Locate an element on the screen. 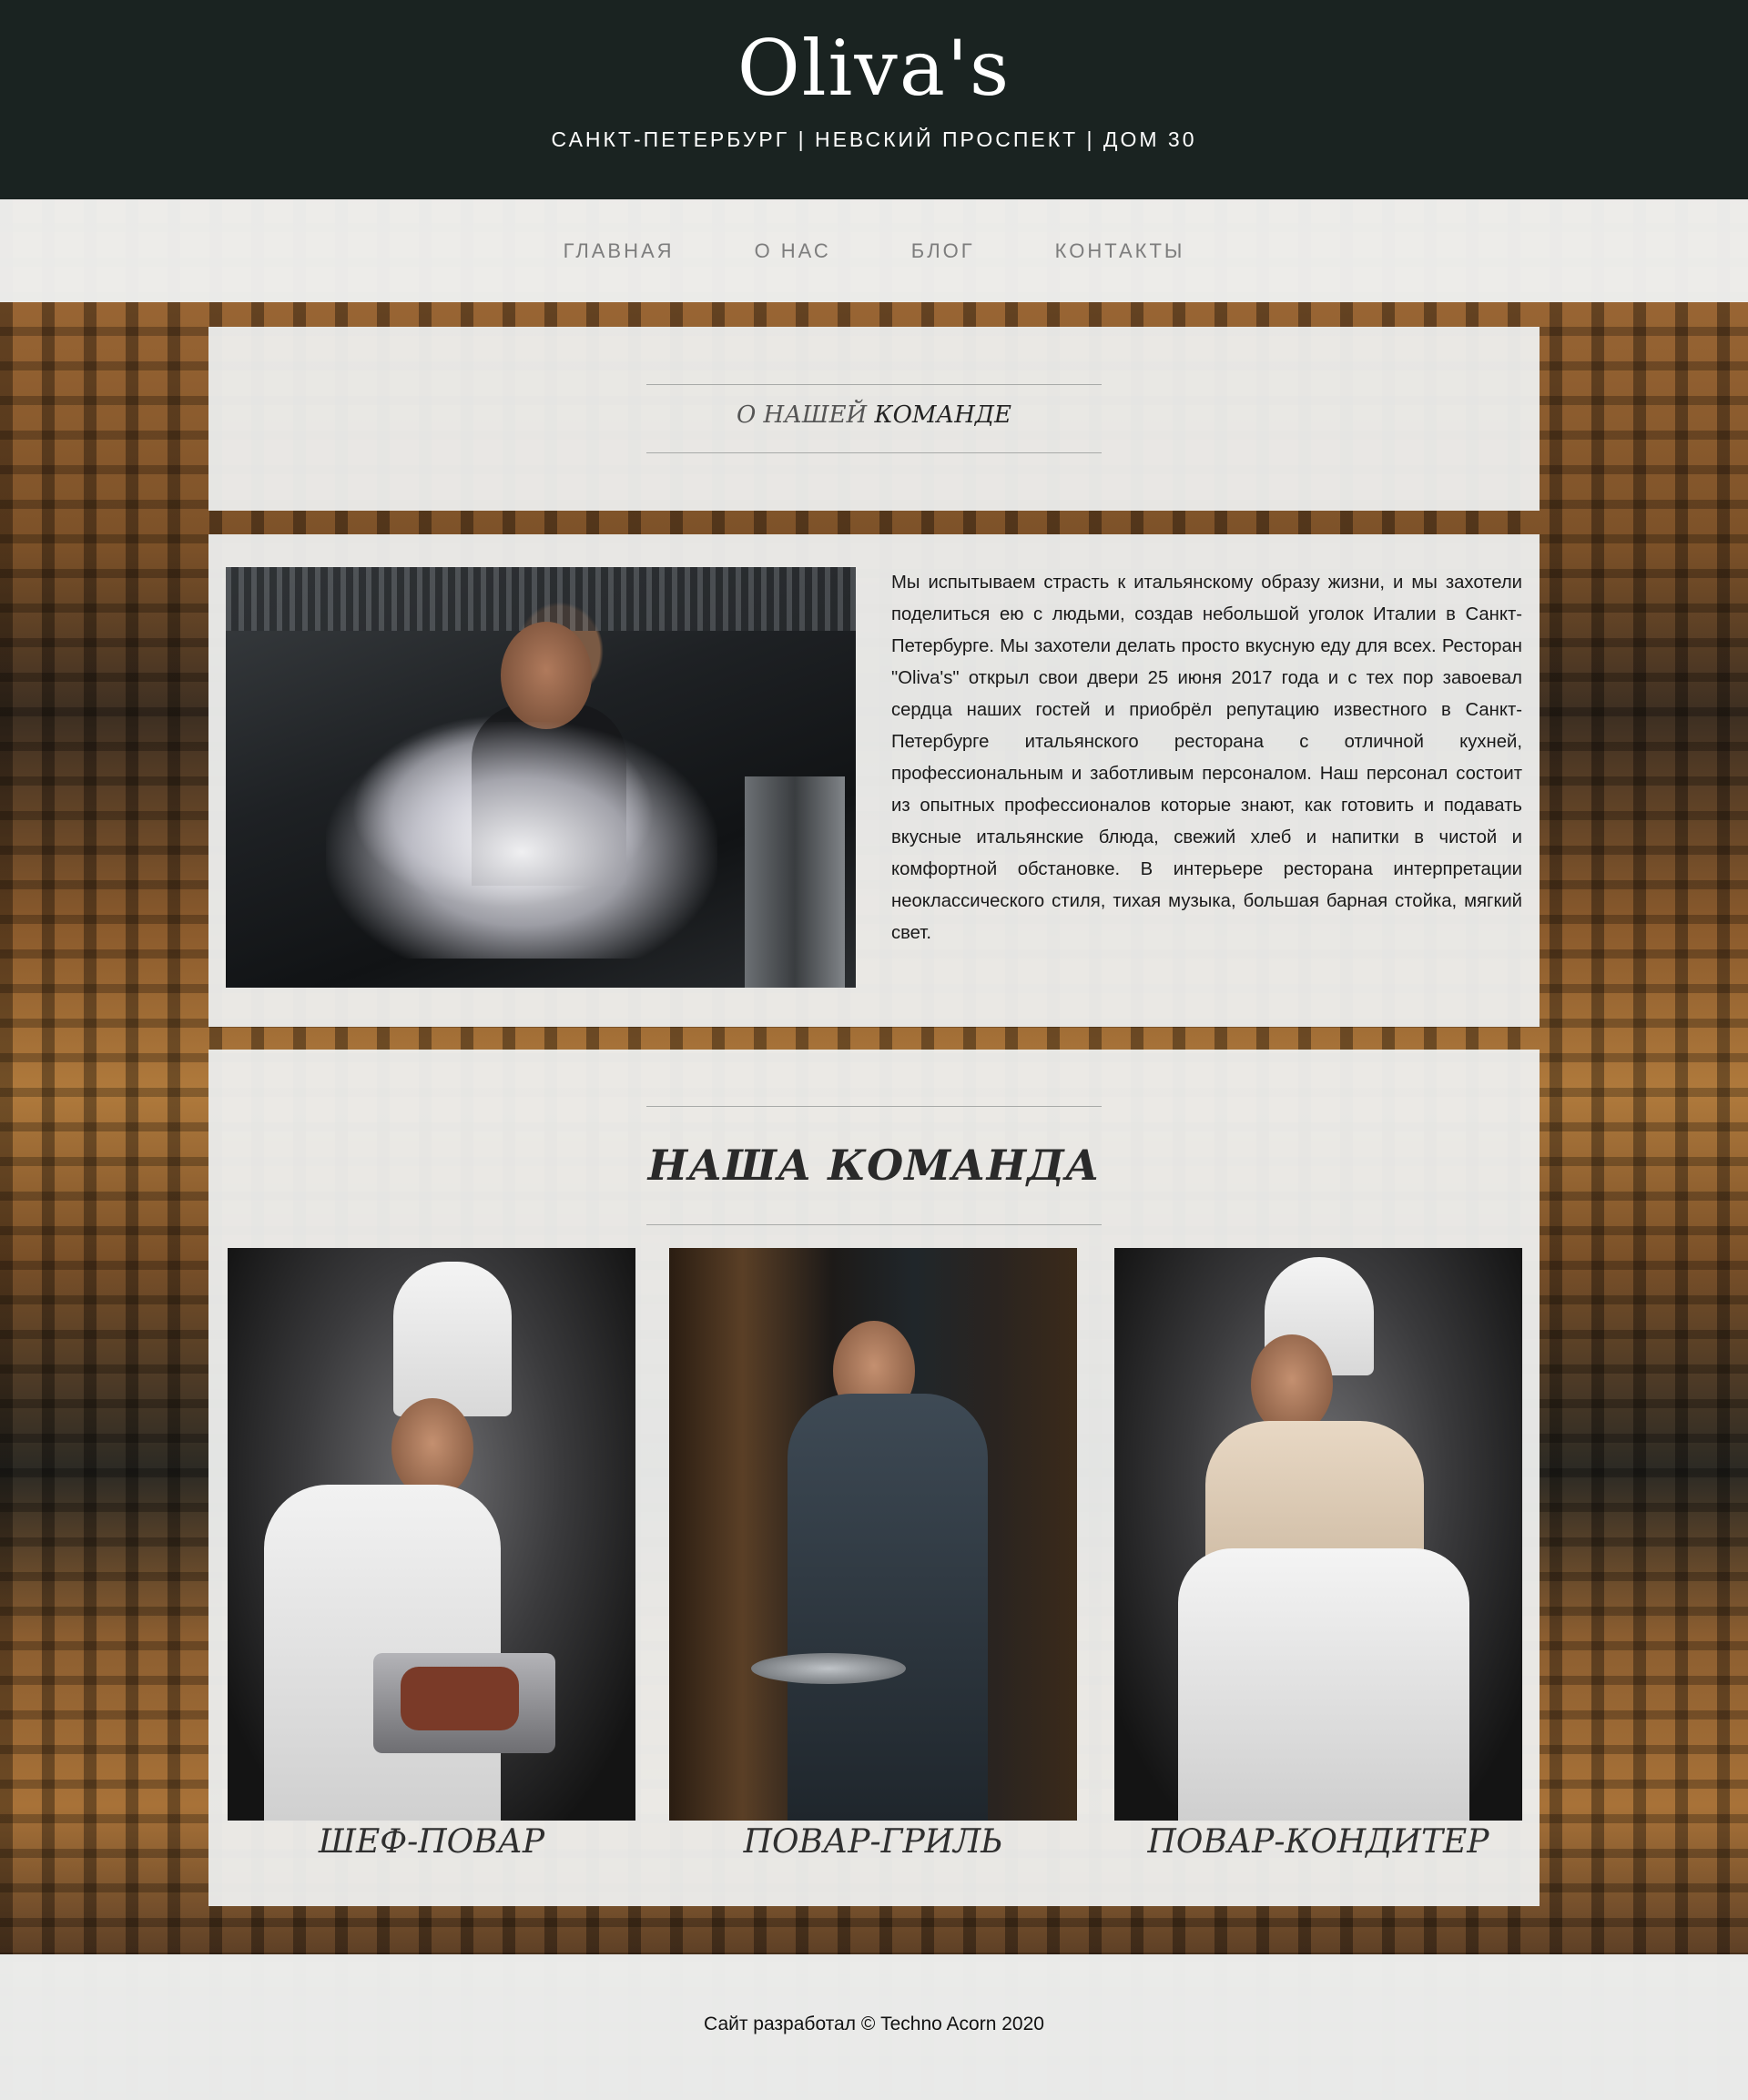 The height and width of the screenshot is (2100, 1748). grill-cook-photo is located at coordinates (873, 1534).